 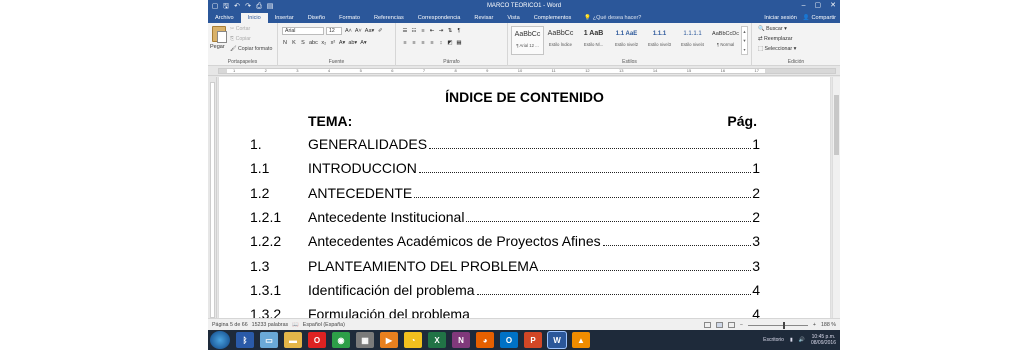 What do you see at coordinates (352, 43) in the screenshot?
I see `font-tool-b-7: ab▾` at bounding box center [352, 43].